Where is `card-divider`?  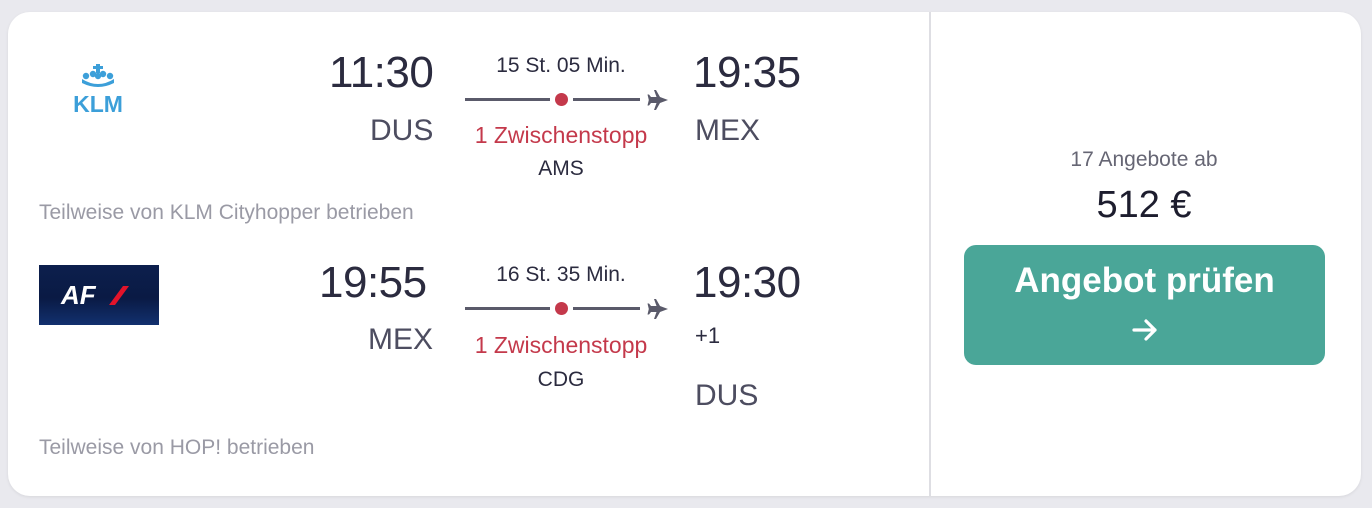 card-divider is located at coordinates (930, 254).